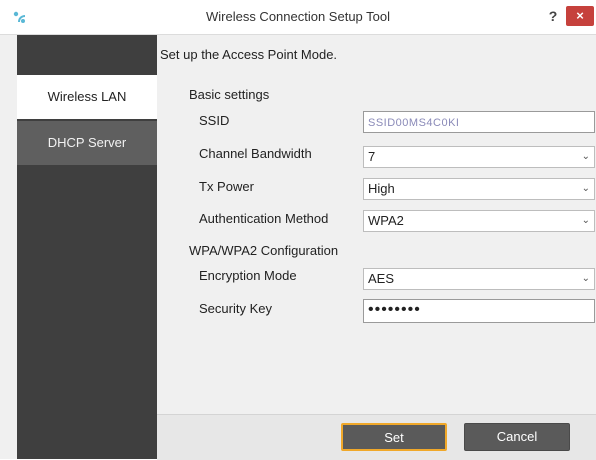  Describe the element at coordinates (479, 279) in the screenshot. I see `encryption-mode-select: AES ⌄` at that location.